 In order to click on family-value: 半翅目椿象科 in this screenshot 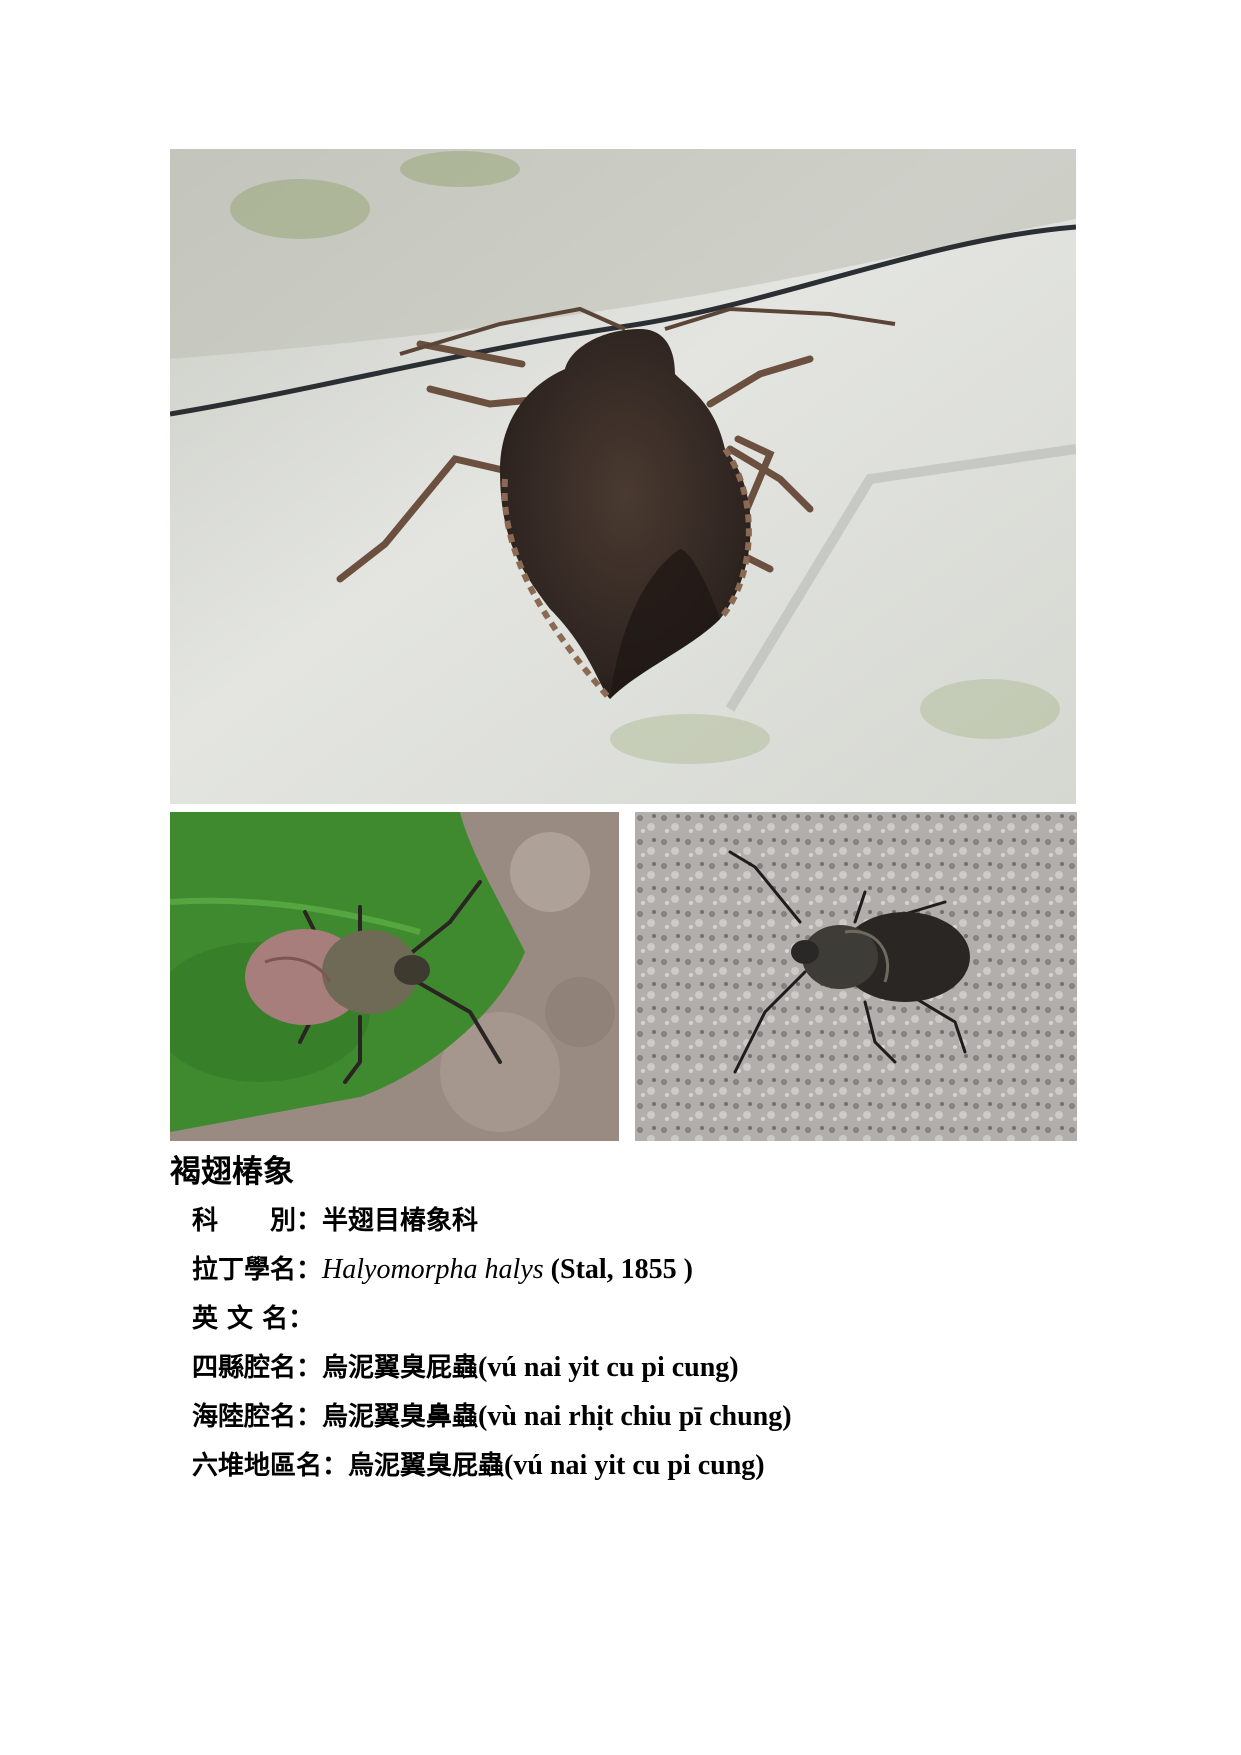, I will do `click(400, 1221)`.